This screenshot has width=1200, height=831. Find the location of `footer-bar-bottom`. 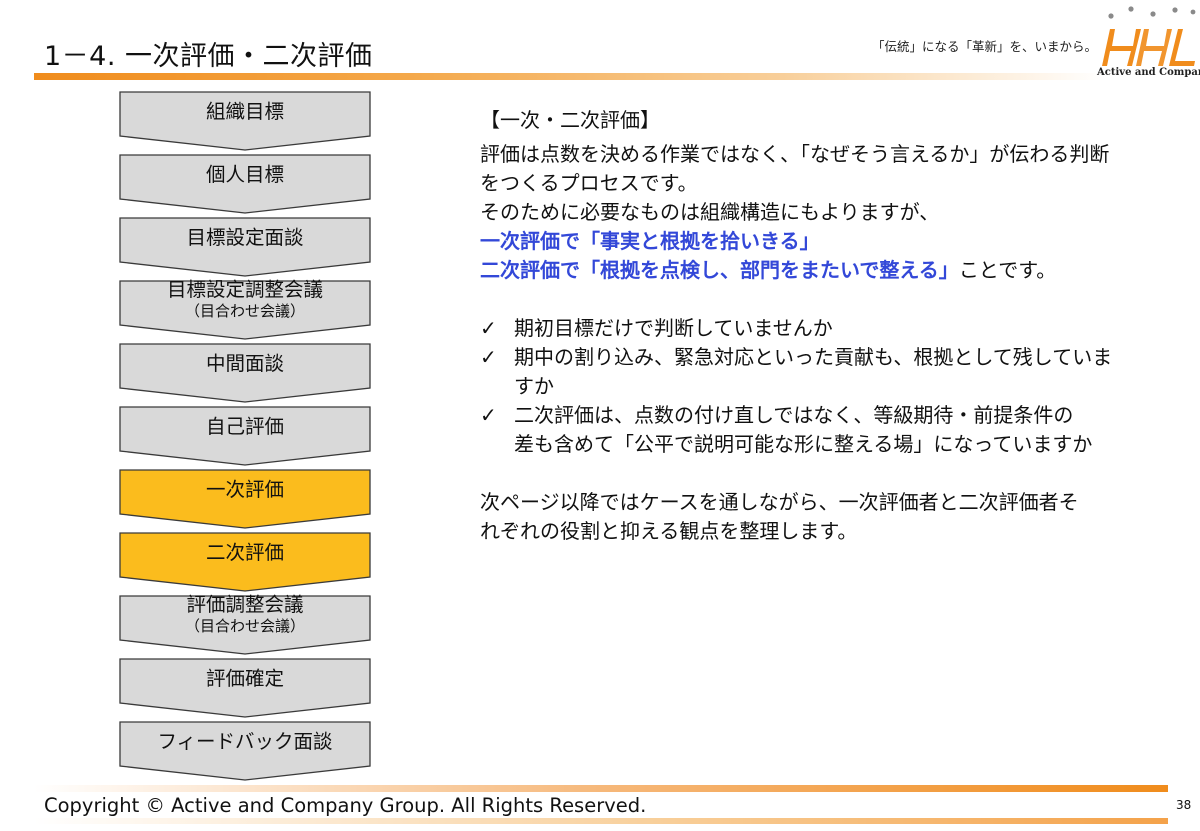

footer-bar-bottom is located at coordinates (601, 821).